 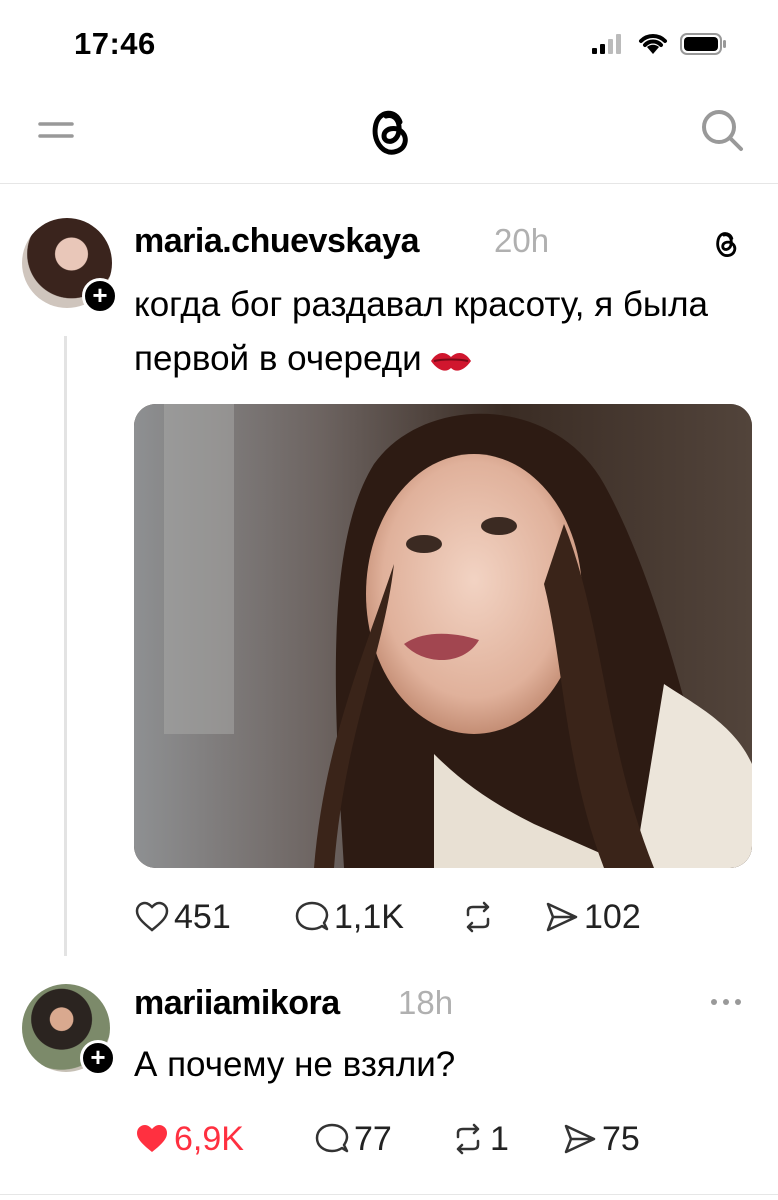 I want to click on heart-icon, so click(x=152, y=916).